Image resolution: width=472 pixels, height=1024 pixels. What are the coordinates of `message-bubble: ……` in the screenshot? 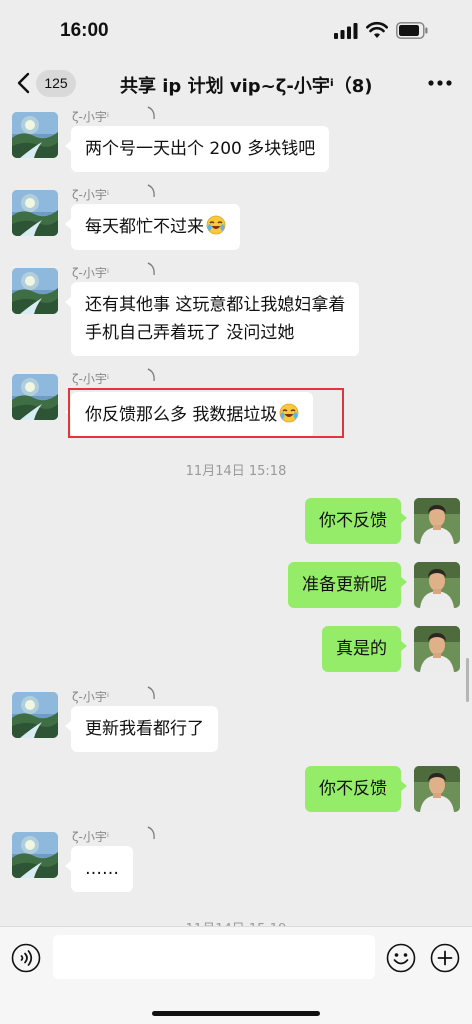 It's located at (99, 869).